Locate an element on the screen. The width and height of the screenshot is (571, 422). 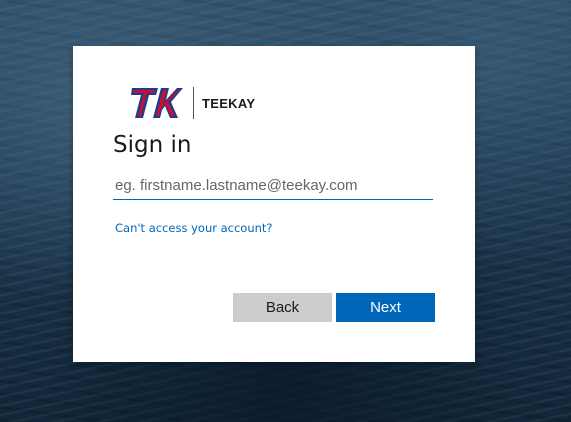
teekay-logo-mark is located at coordinates (157, 103).